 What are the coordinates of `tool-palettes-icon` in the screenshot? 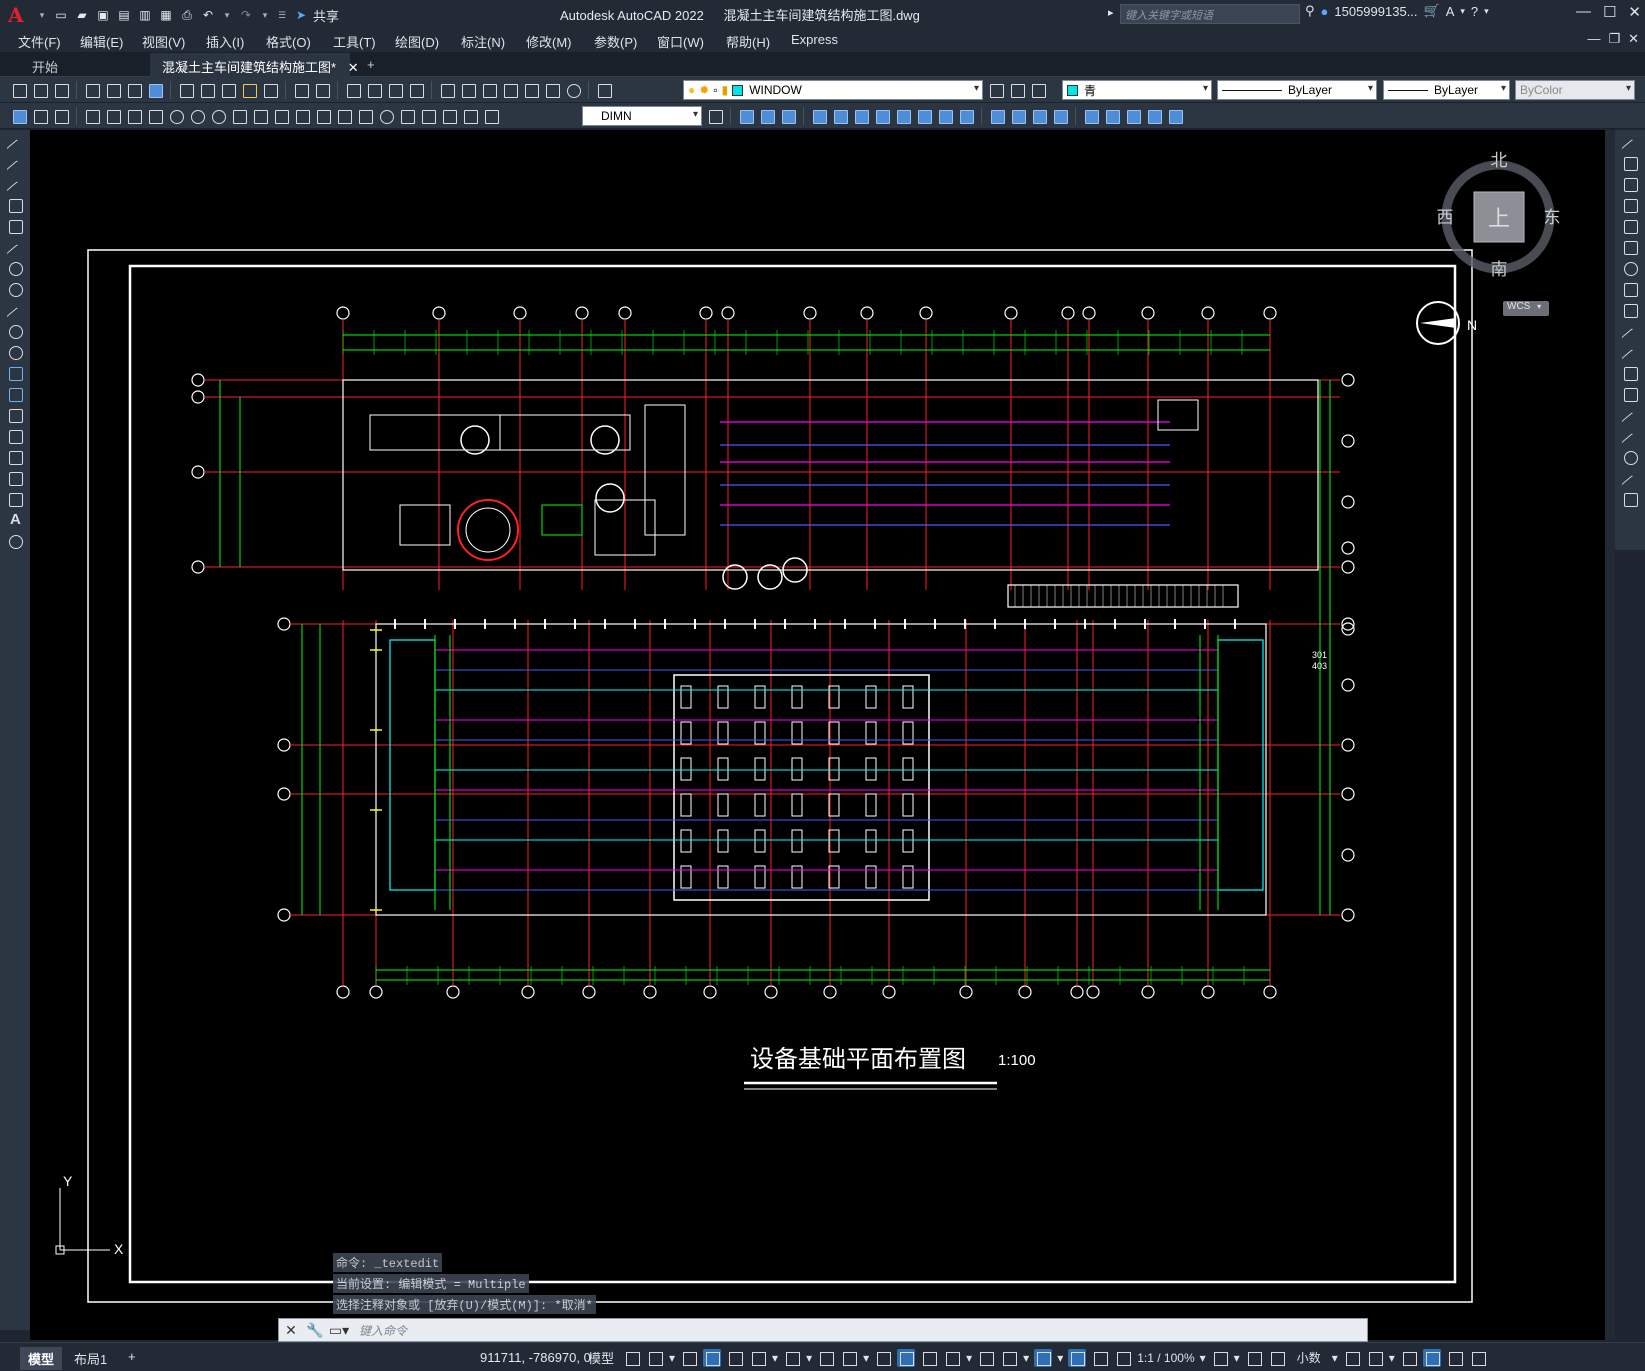 It's located at (489, 90).